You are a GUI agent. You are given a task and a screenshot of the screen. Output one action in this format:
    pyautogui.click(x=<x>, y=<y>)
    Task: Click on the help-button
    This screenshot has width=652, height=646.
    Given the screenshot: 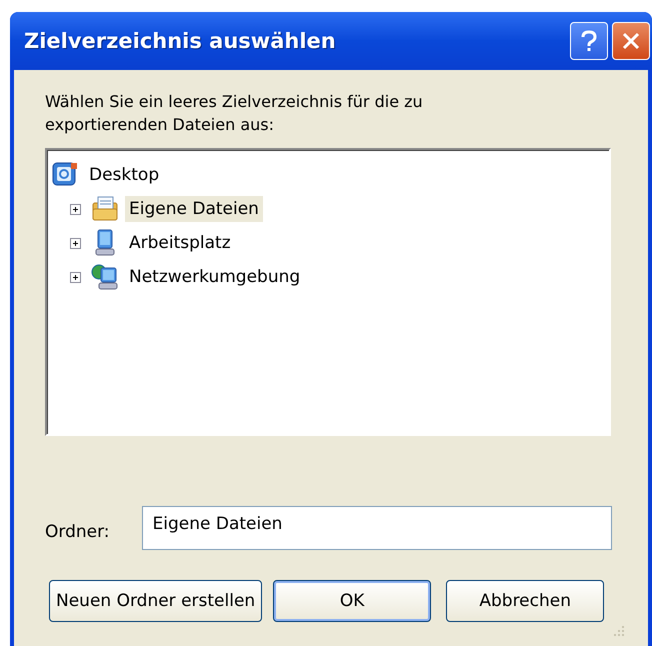 What is the action you would take?
    pyautogui.click(x=589, y=41)
    